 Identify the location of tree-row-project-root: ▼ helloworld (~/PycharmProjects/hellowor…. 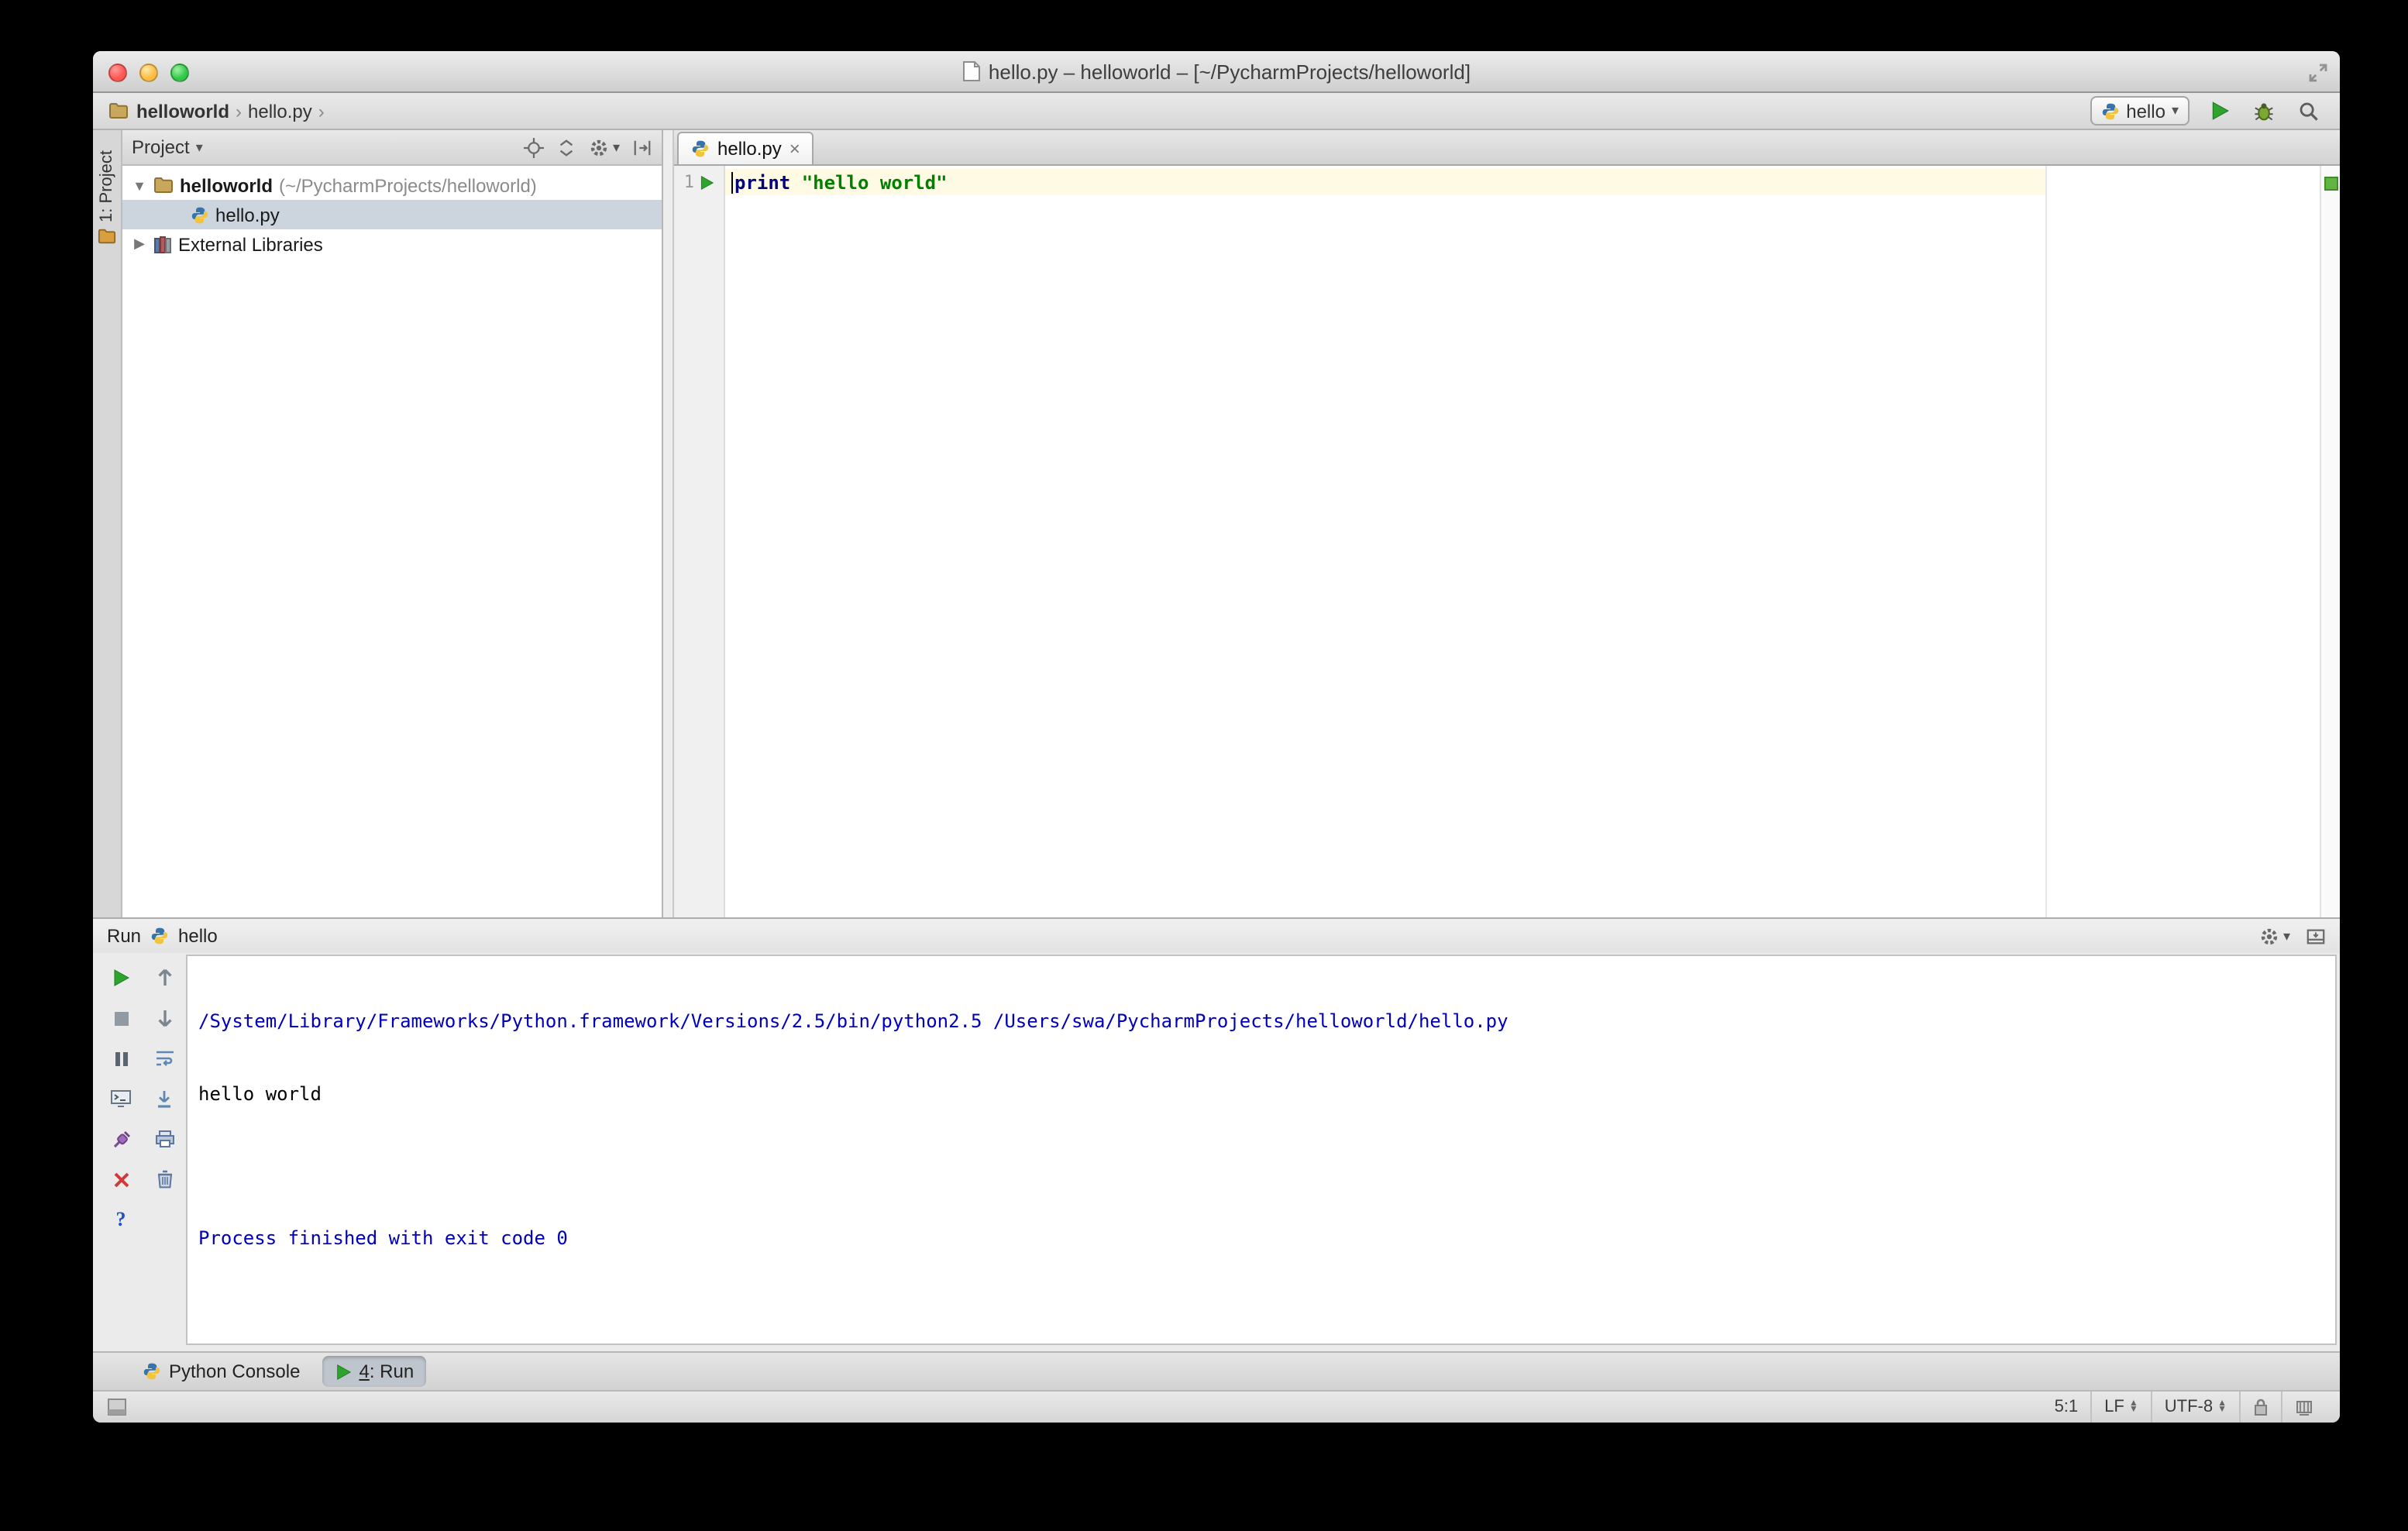
(392, 185).